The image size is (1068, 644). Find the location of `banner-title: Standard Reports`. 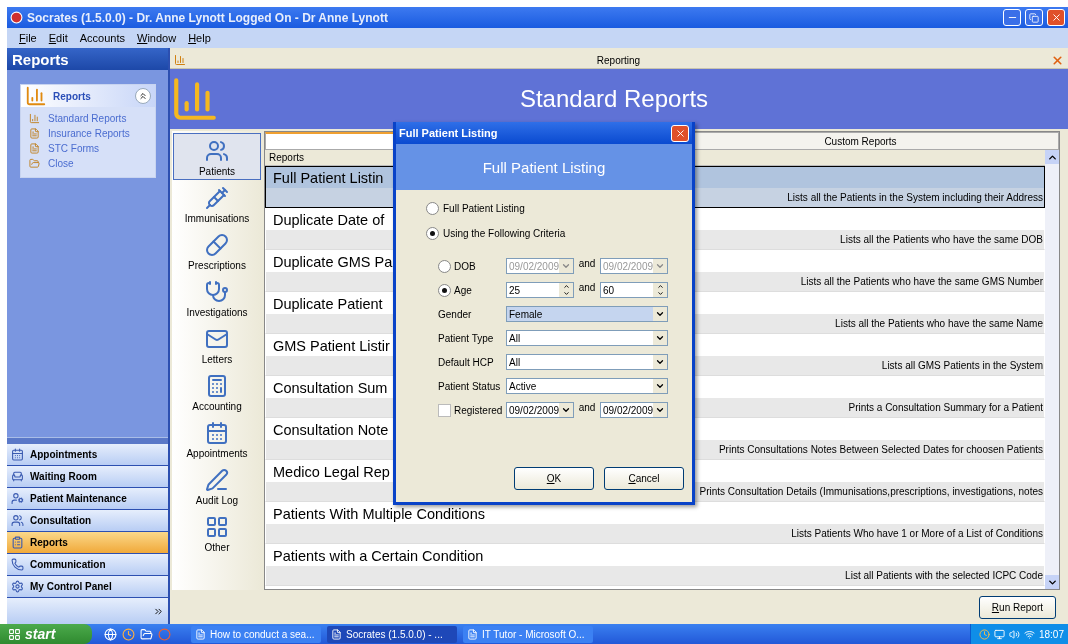

banner-title: Standard Reports is located at coordinates (614, 99).